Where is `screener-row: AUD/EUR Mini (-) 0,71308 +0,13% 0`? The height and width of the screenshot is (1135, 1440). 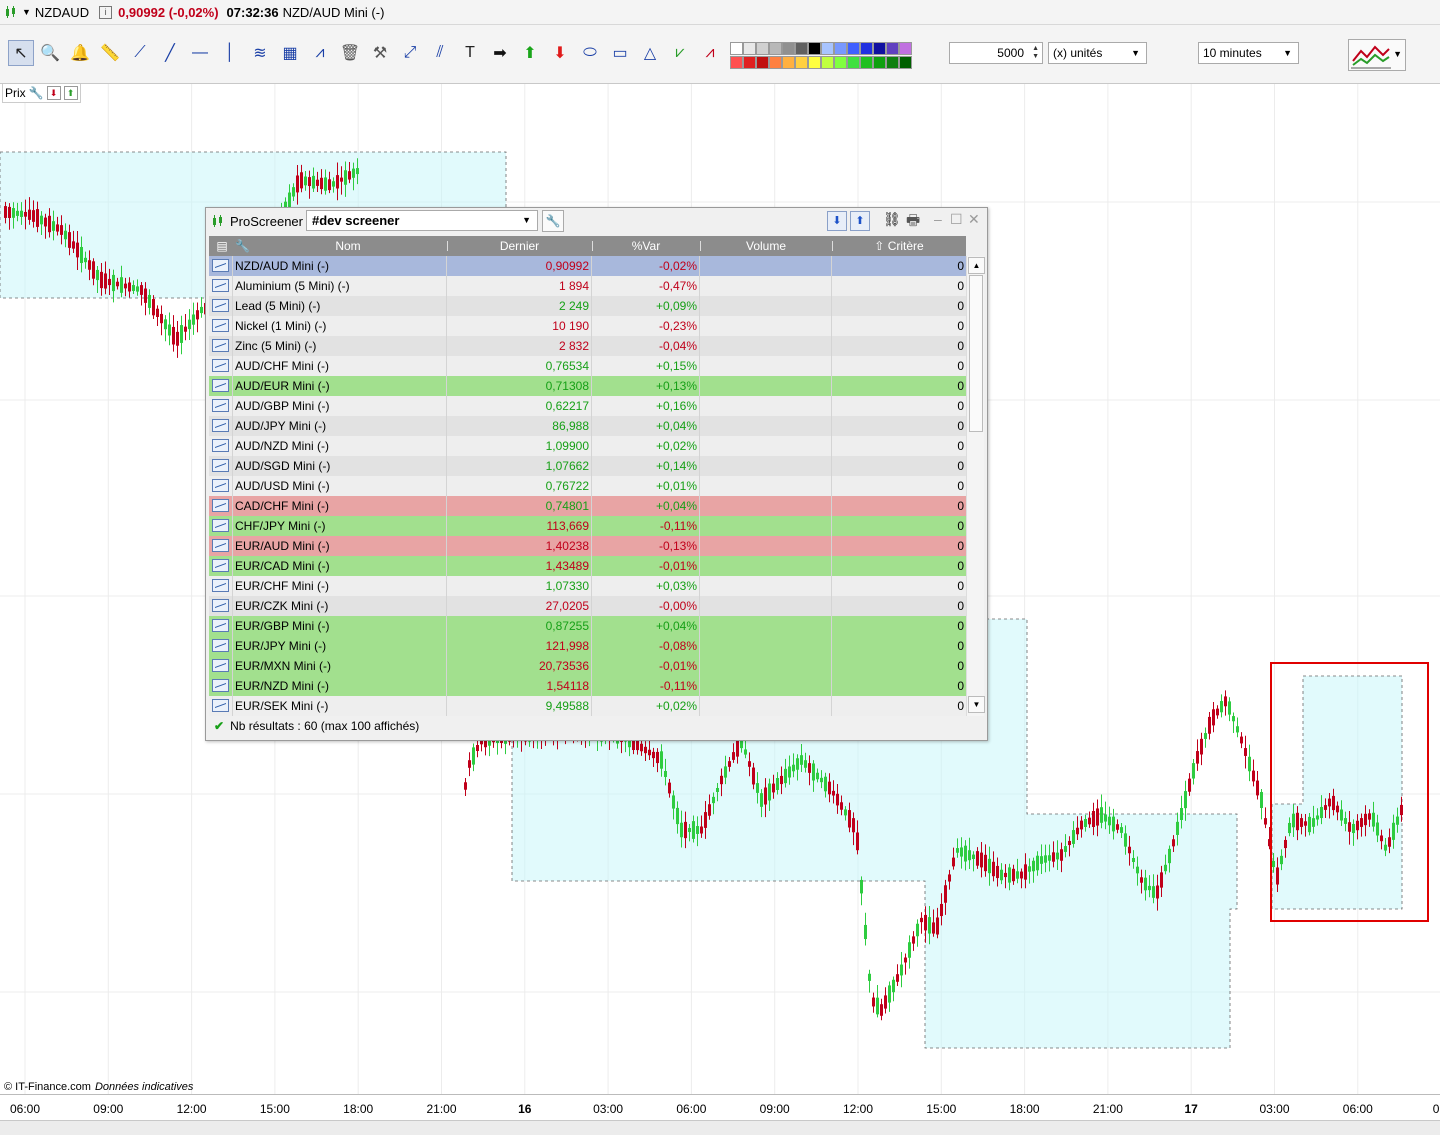
screener-row: AUD/EUR Mini (-) 0,71308 +0,13% 0 is located at coordinates (587, 386).